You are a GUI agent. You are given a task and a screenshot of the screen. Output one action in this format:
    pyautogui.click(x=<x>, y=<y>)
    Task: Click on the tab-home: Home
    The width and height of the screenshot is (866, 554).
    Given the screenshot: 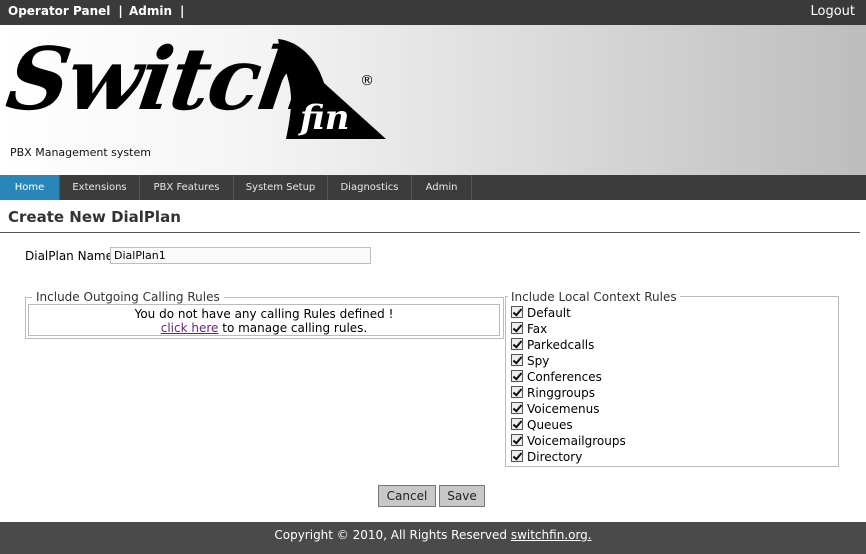 What is the action you would take?
    pyautogui.click(x=30, y=187)
    